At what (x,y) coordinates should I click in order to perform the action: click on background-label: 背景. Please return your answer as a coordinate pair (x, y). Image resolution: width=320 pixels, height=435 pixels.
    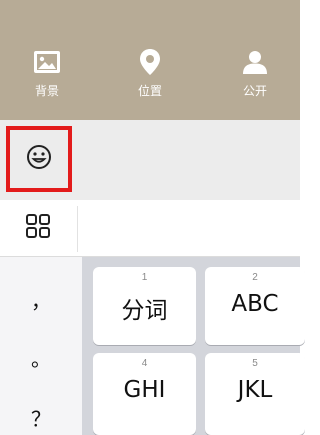
    Looking at the image, I should click on (46, 91).